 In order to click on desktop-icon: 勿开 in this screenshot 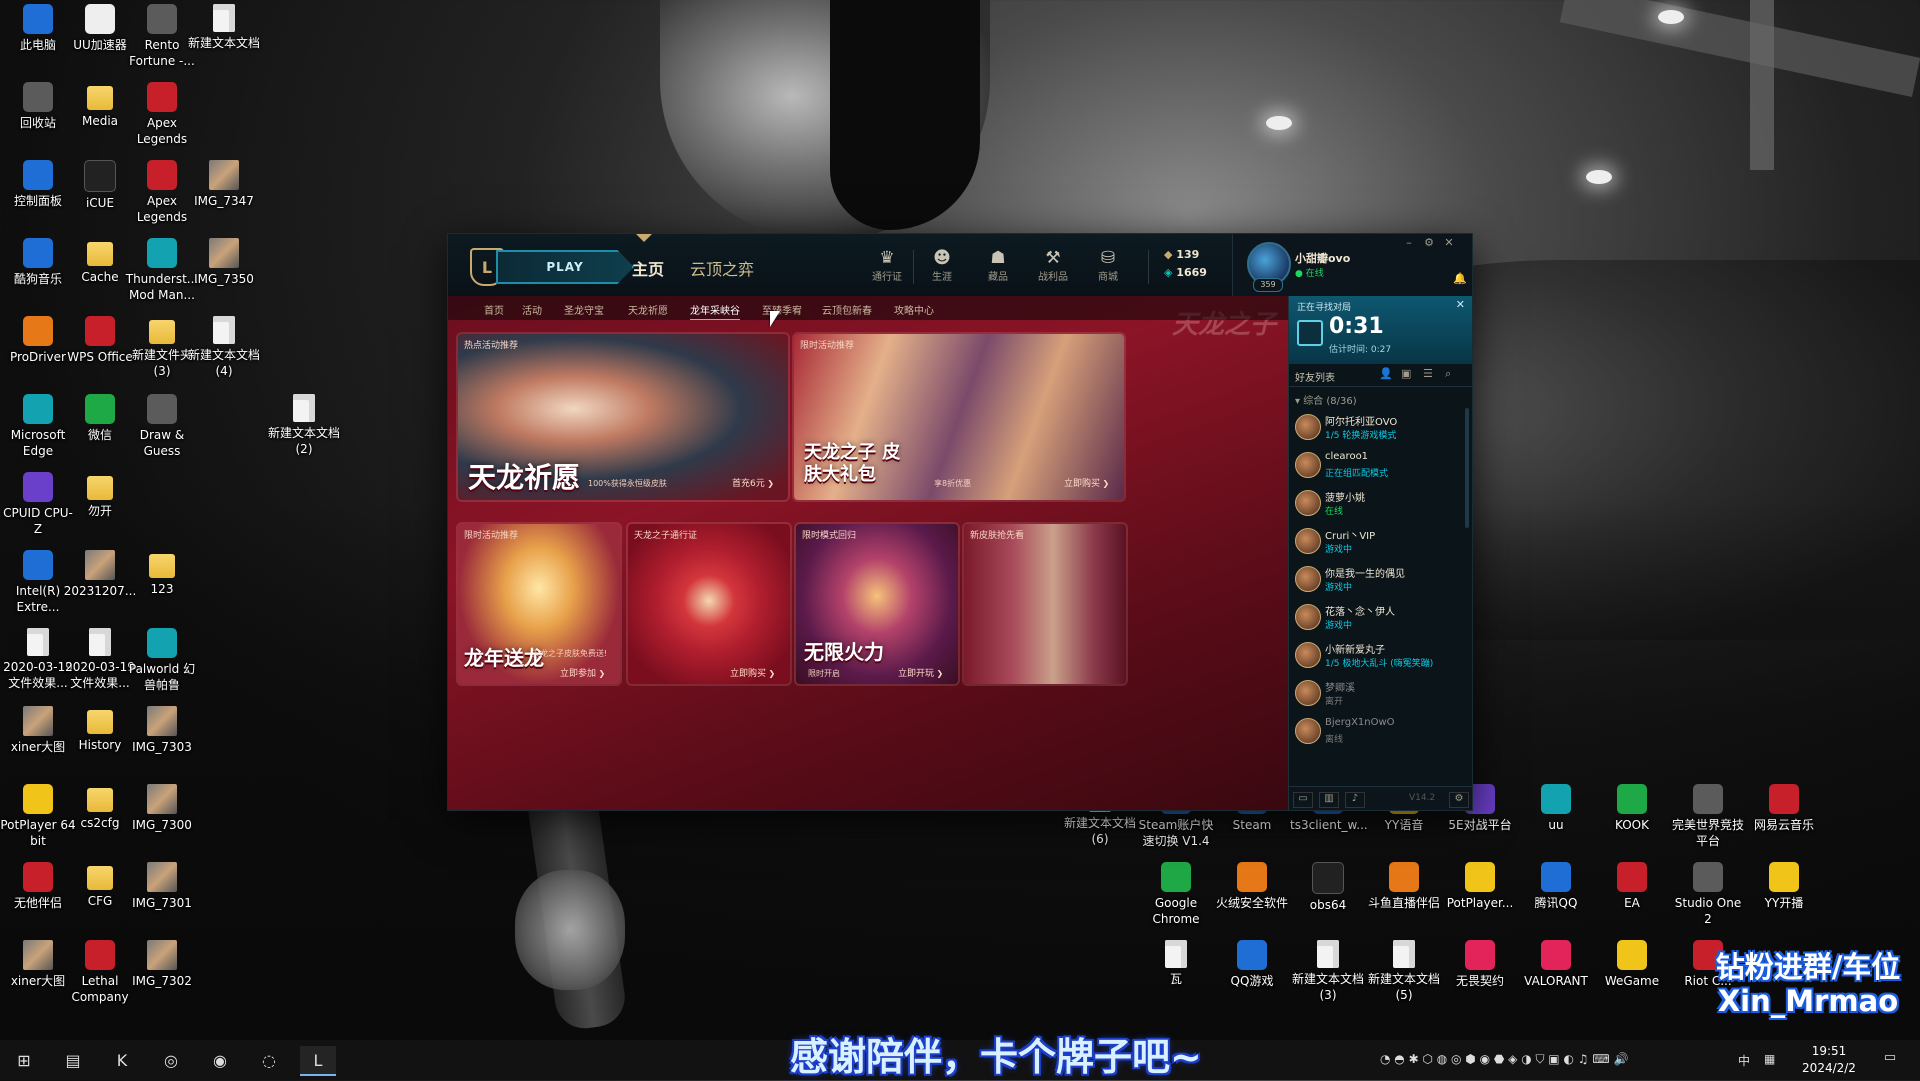, I will do `click(100, 495)`.